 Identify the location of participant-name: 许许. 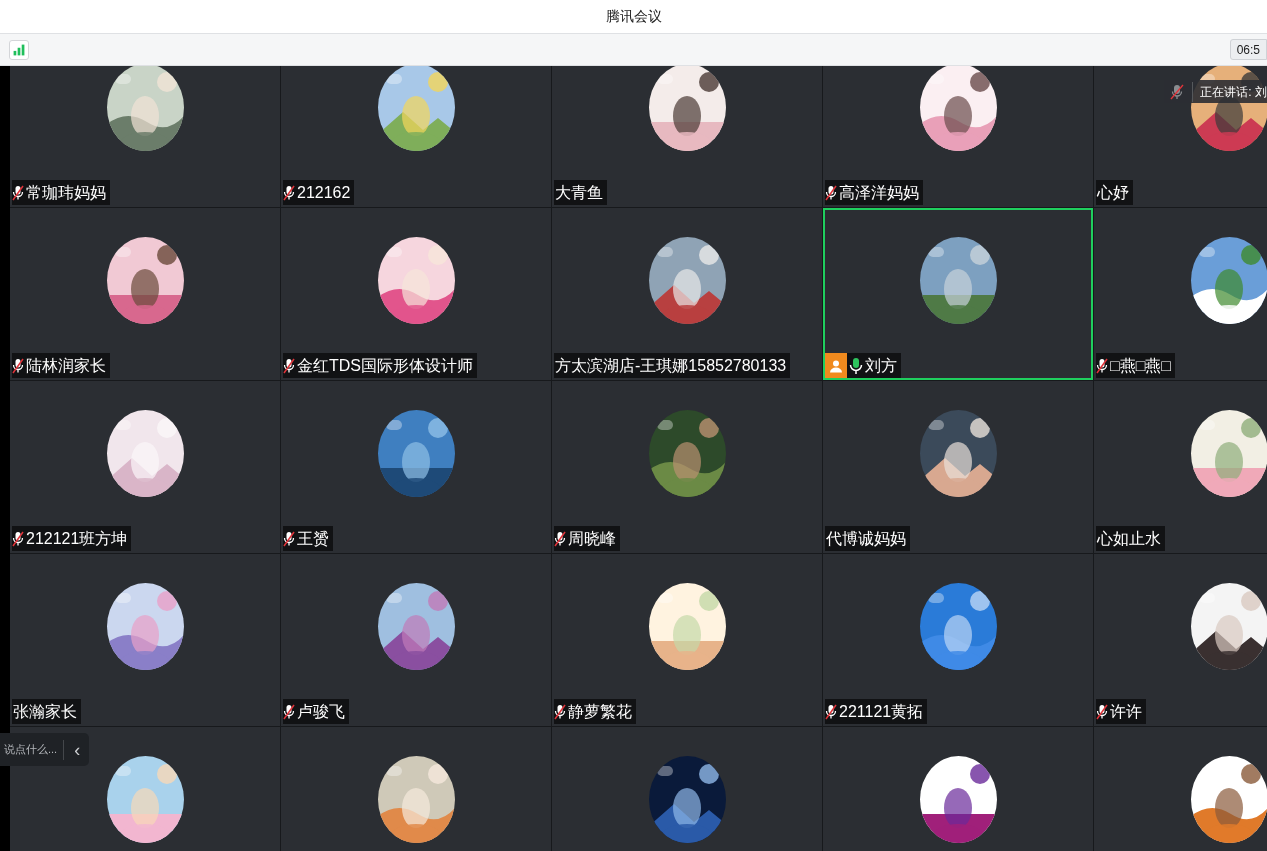
(1126, 711).